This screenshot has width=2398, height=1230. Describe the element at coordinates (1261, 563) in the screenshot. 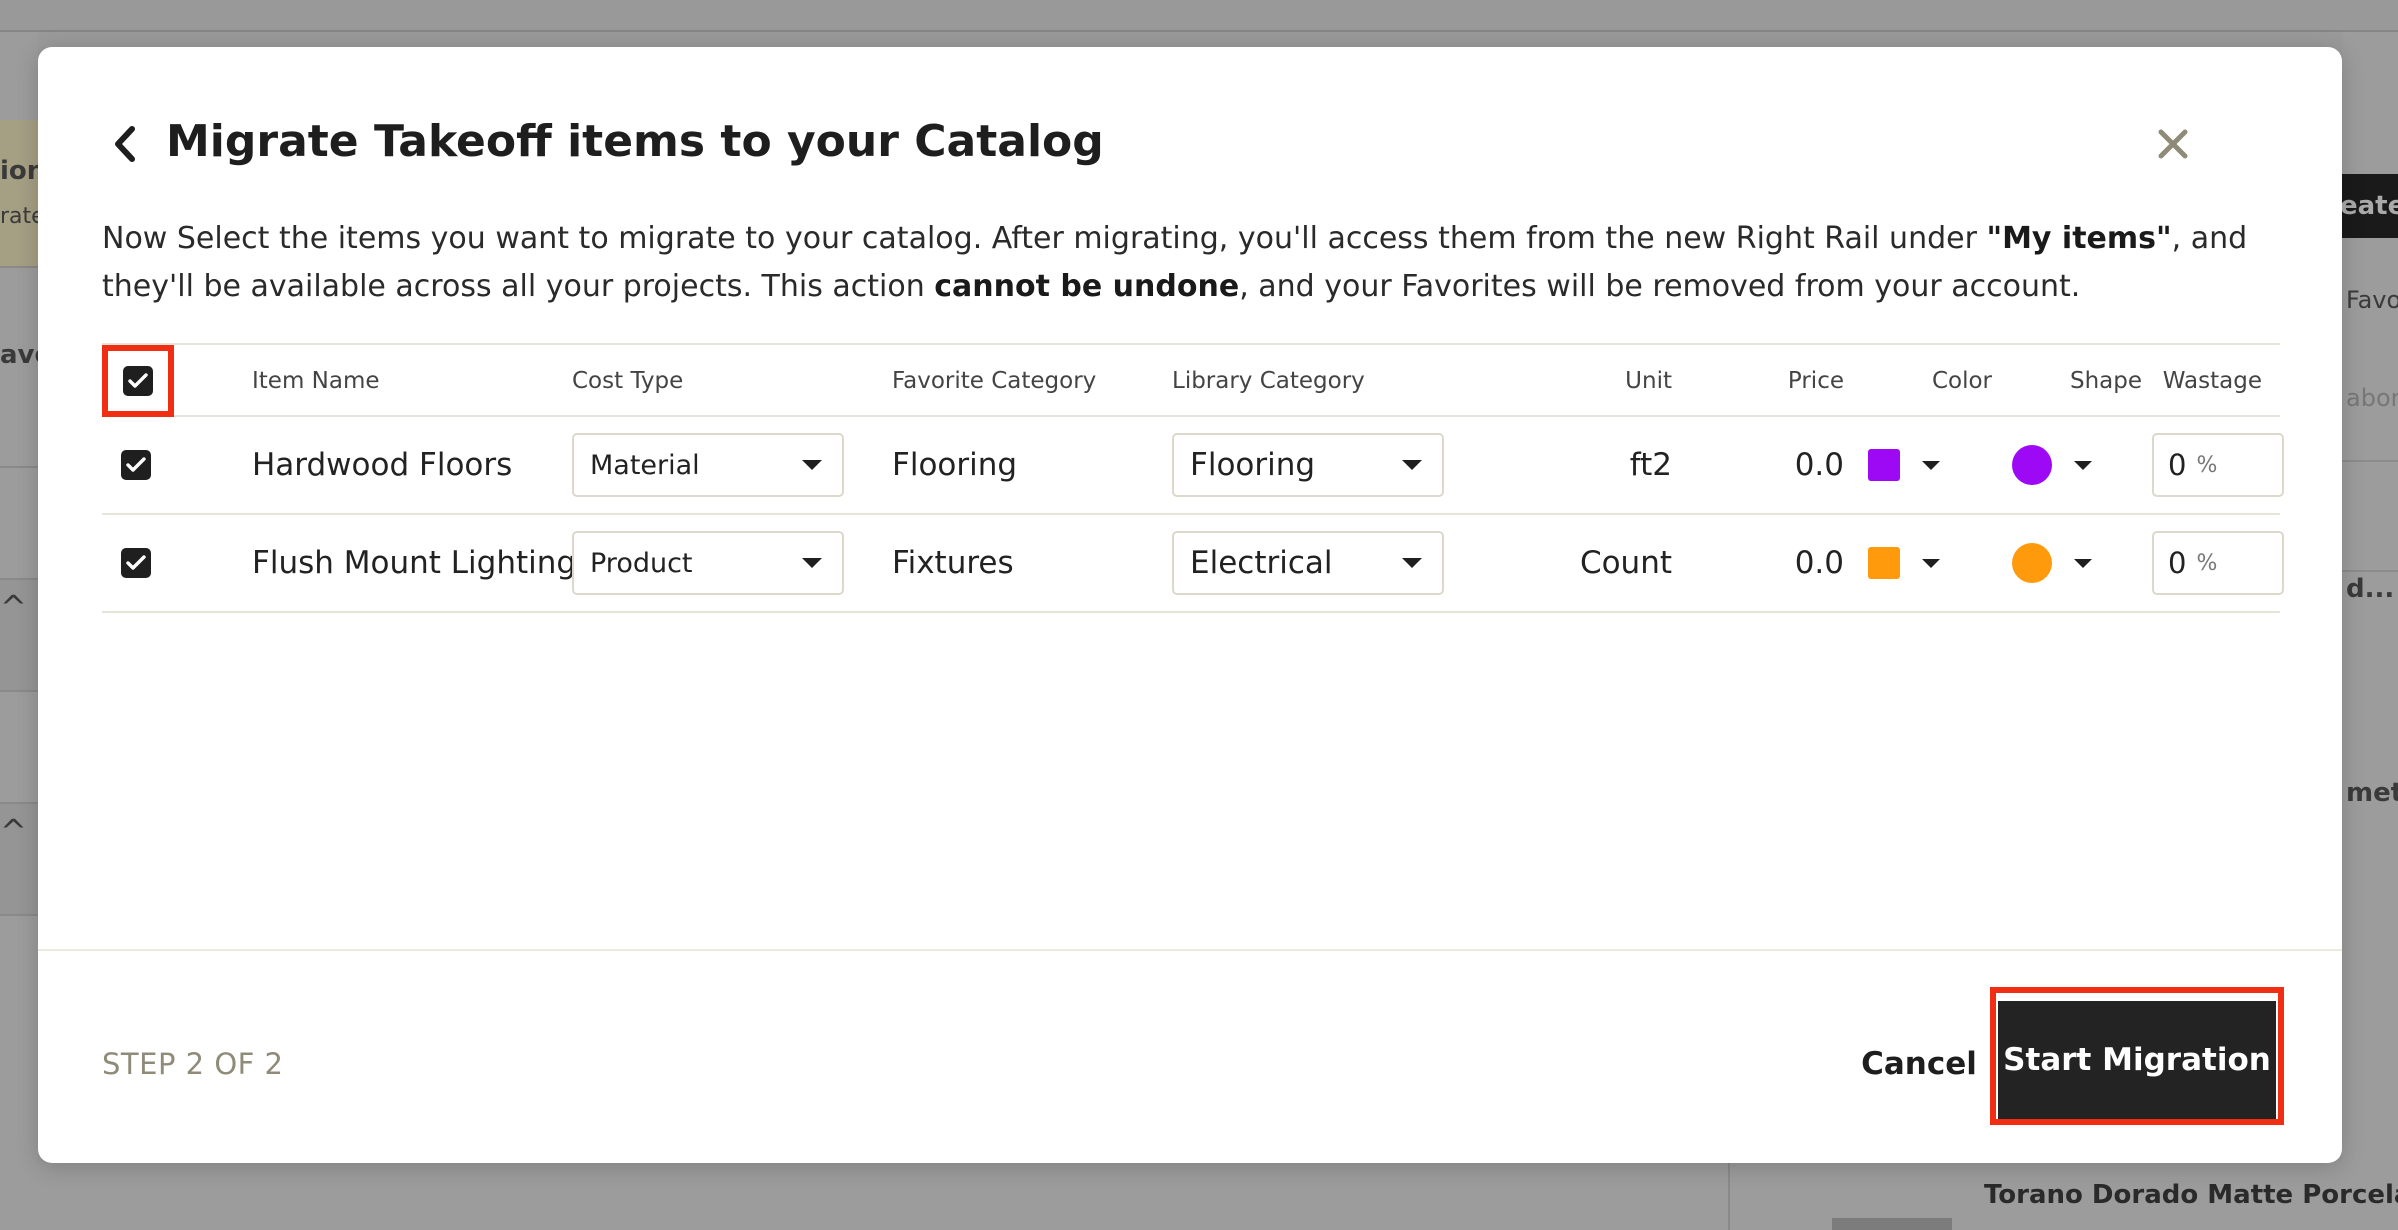

I see `library-category-value: Electrical` at that location.